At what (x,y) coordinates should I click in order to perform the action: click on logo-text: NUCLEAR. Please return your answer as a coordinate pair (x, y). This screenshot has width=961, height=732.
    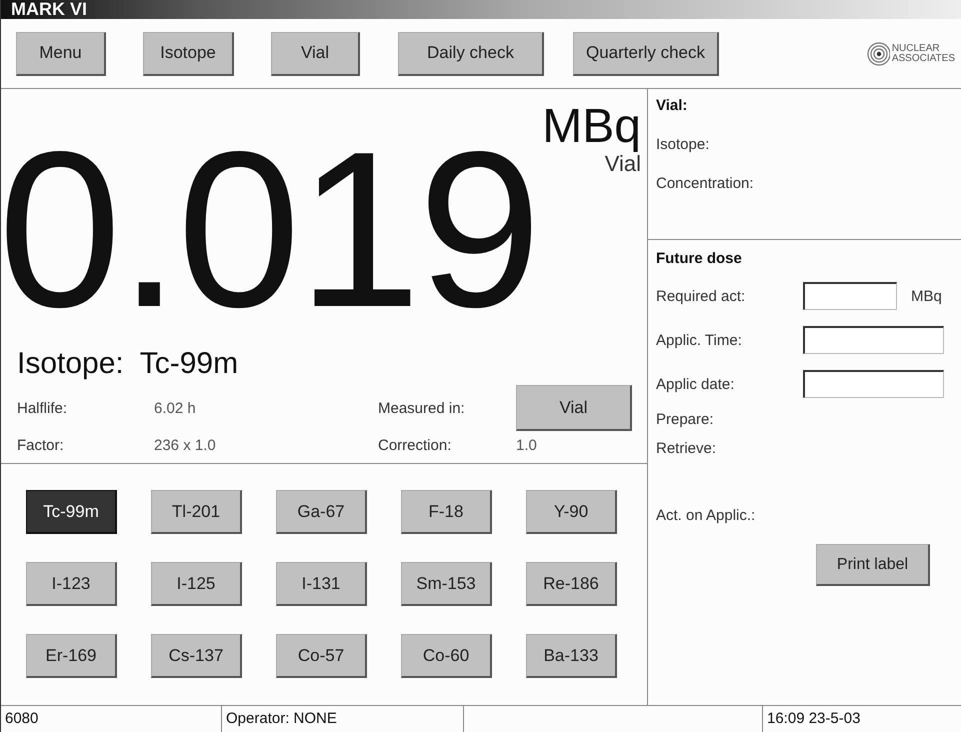
    Looking at the image, I should click on (916, 49).